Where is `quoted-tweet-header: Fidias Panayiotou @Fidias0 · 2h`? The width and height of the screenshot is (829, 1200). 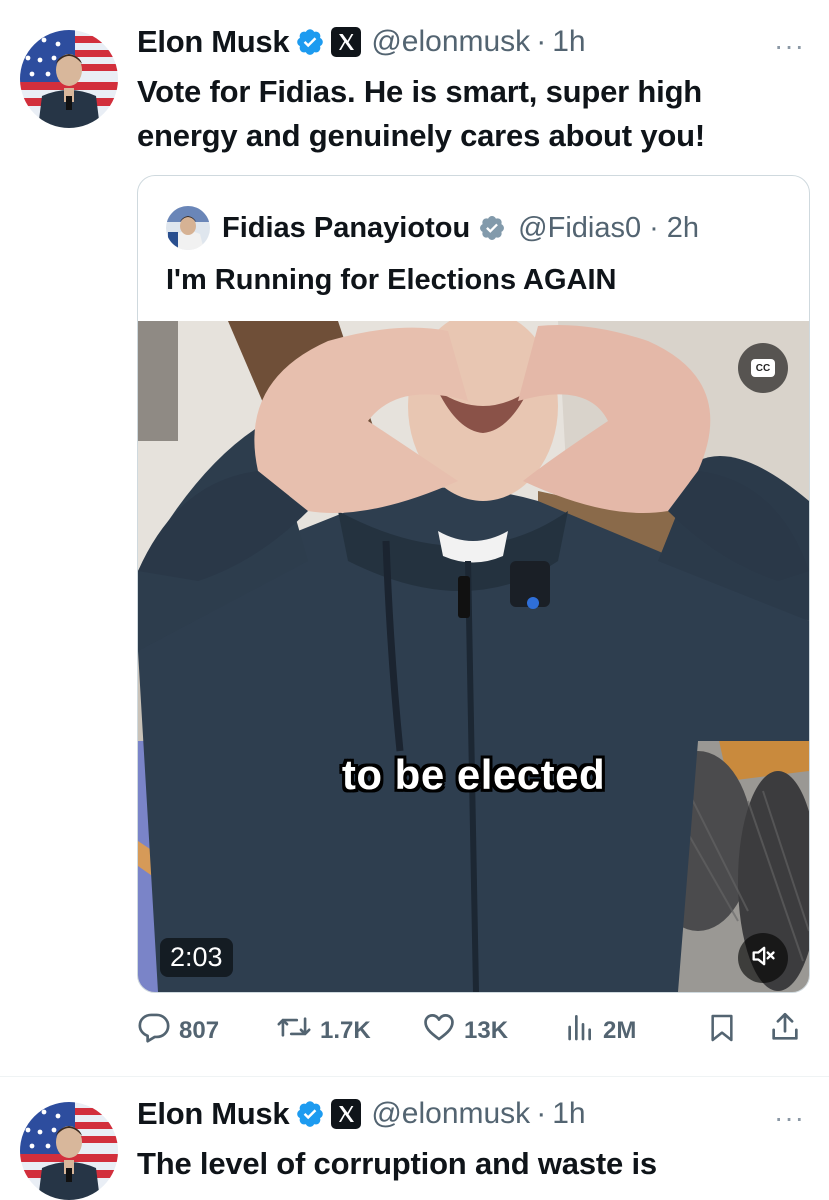 quoted-tweet-header: Fidias Panayiotou @Fidias0 · 2h is located at coordinates (432, 228).